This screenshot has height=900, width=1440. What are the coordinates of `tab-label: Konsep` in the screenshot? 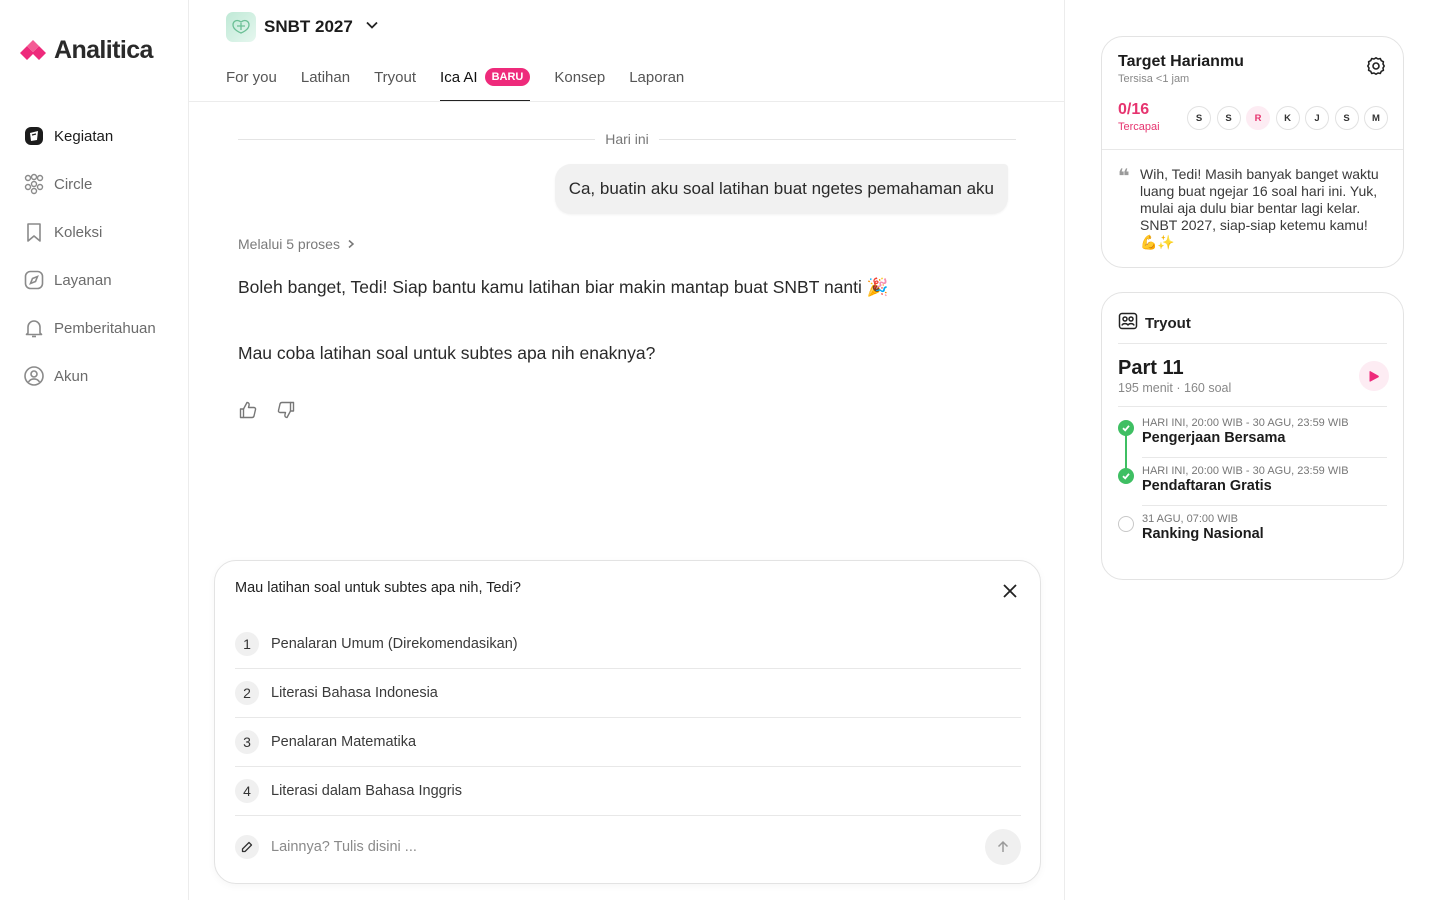 It's located at (580, 77).